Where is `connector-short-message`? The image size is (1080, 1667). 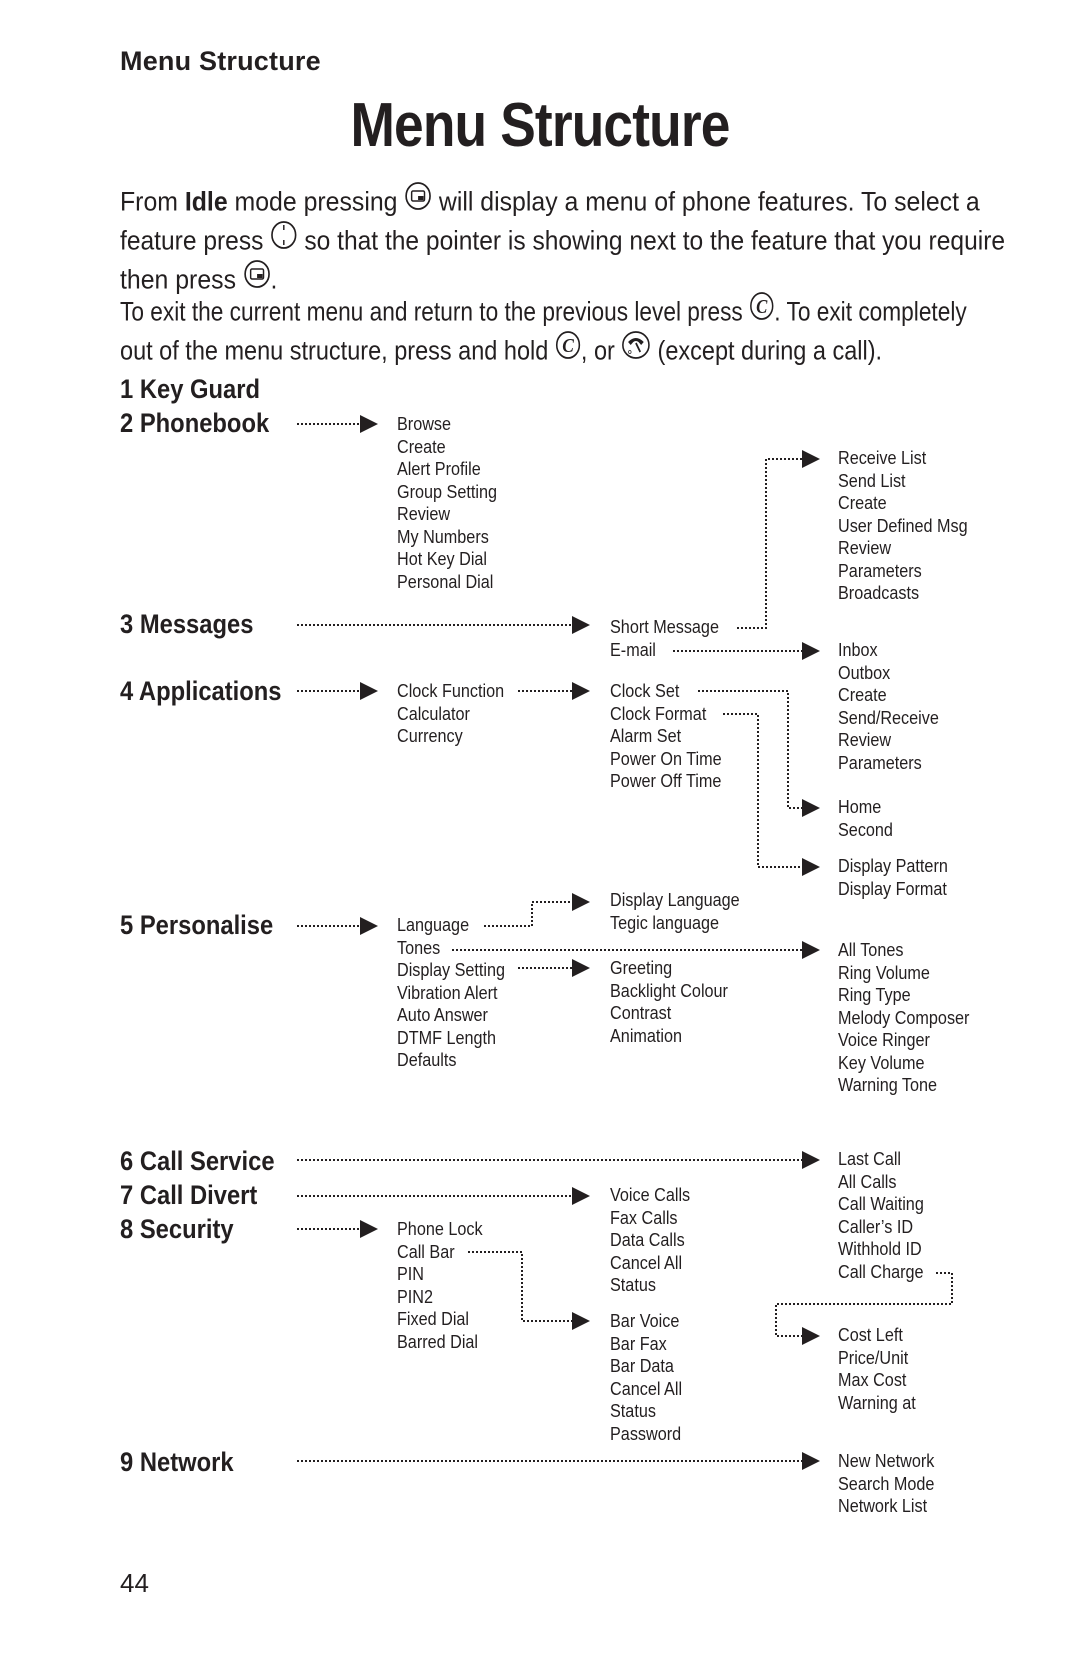 connector-short-message is located at coordinates (778, 539).